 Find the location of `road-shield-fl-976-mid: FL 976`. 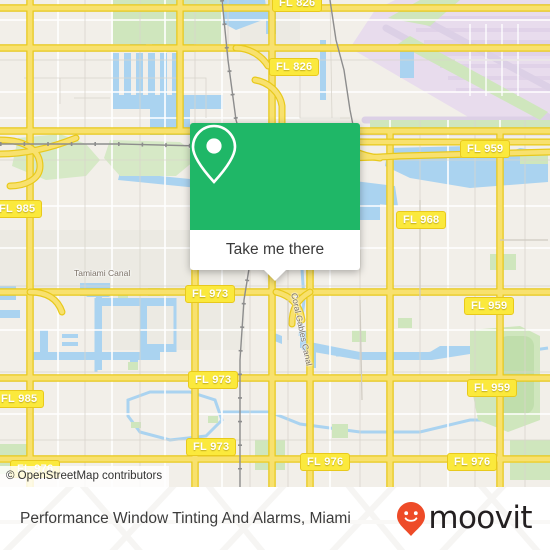

road-shield-fl-976-mid: FL 976 is located at coordinates (325, 462).